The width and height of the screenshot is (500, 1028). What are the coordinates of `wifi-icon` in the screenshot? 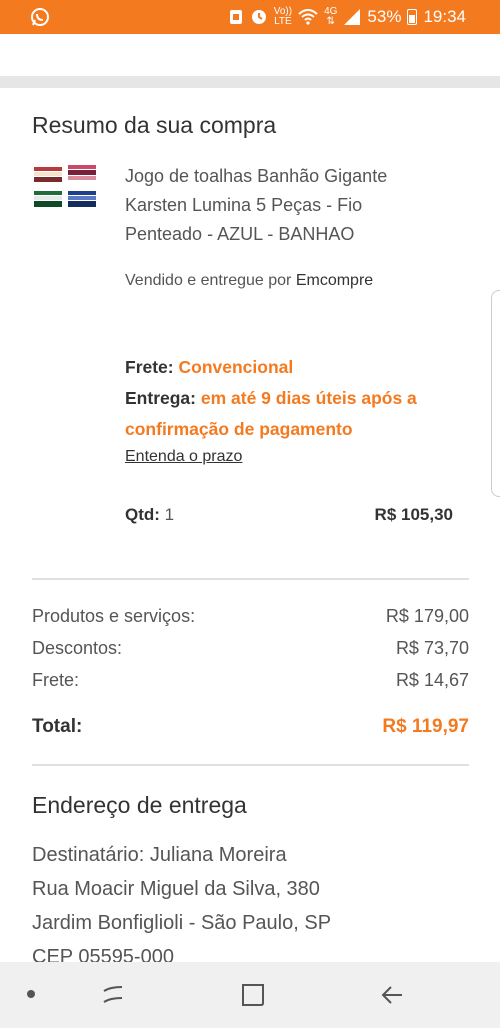 It's located at (308, 17).